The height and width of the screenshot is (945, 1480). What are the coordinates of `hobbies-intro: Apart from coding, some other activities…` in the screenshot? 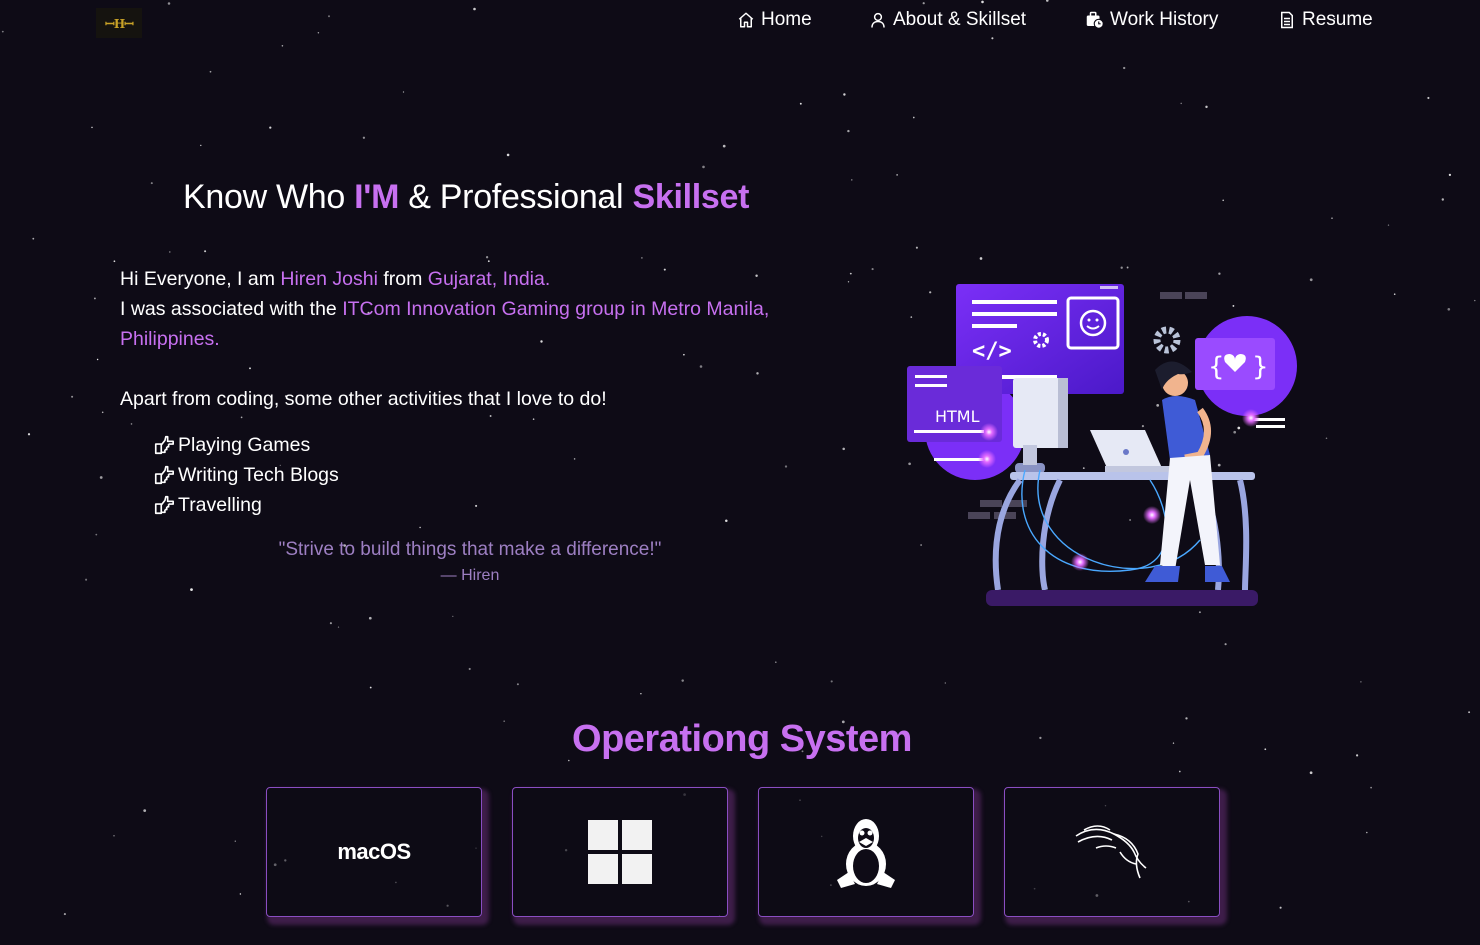 It's located at (363, 399).